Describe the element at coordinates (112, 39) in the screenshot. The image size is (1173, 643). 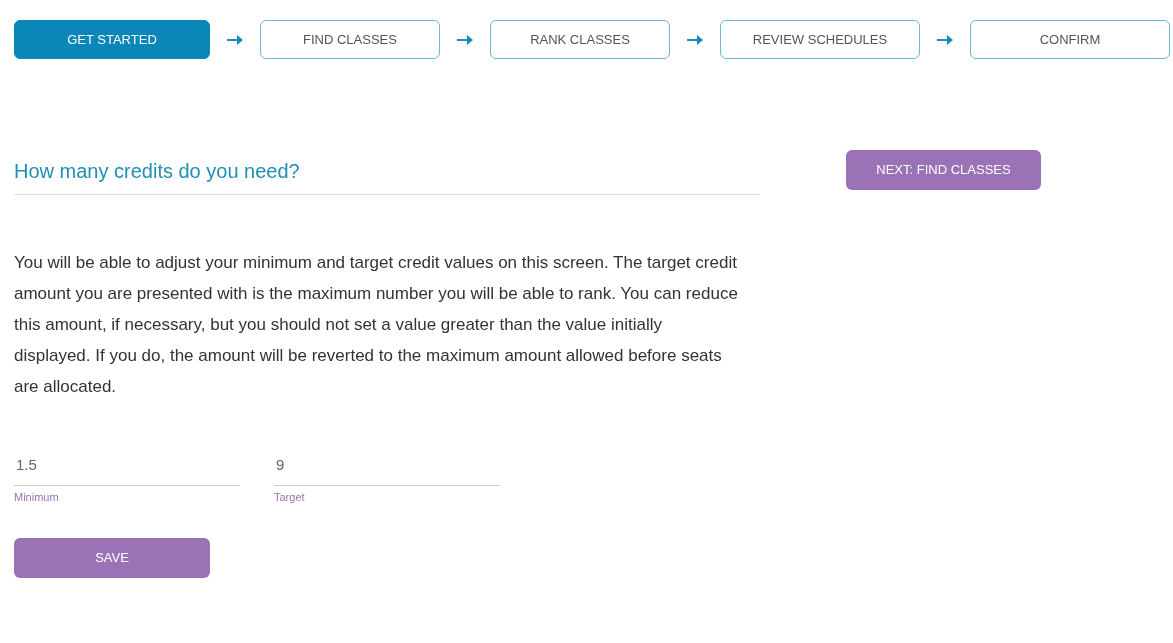
I see `step-tab: GET STARTED` at that location.